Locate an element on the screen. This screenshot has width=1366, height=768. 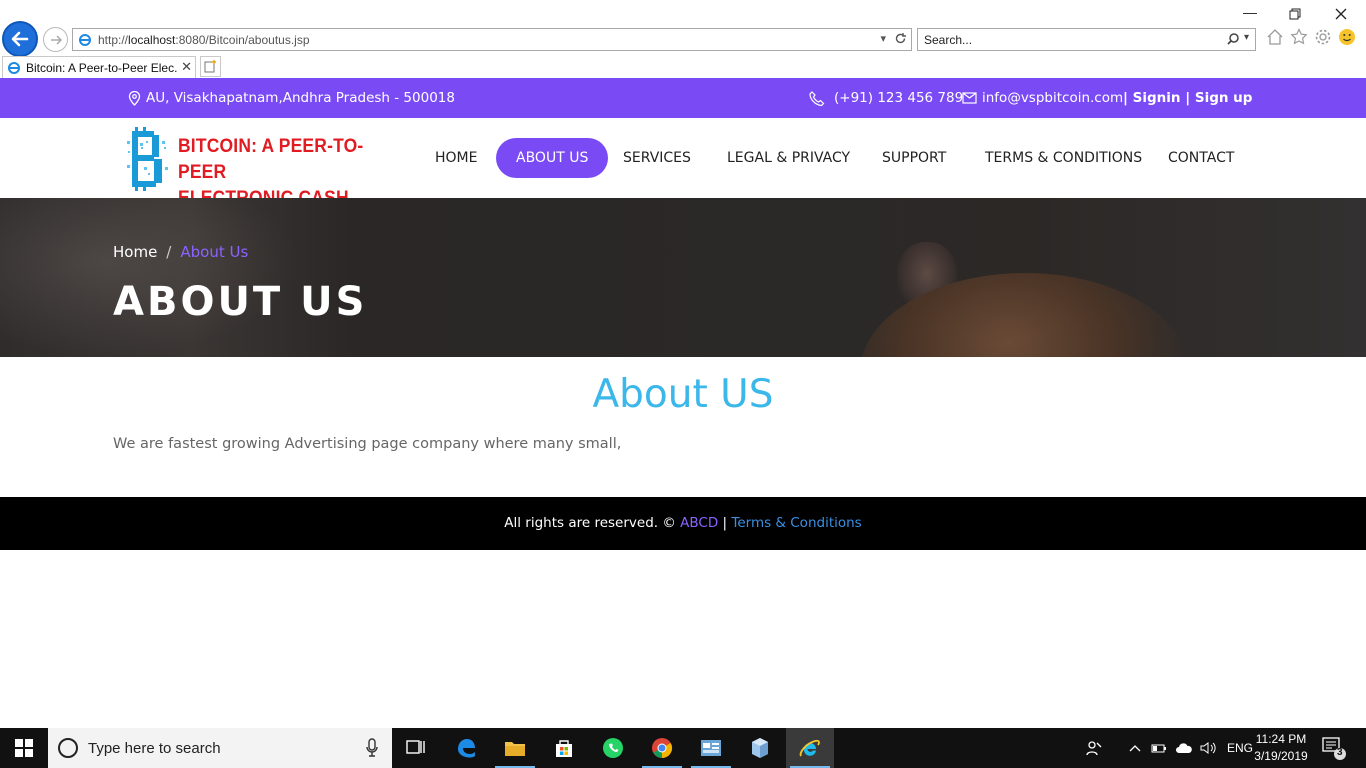
smiley-feedback-icon is located at coordinates (1347, 37).